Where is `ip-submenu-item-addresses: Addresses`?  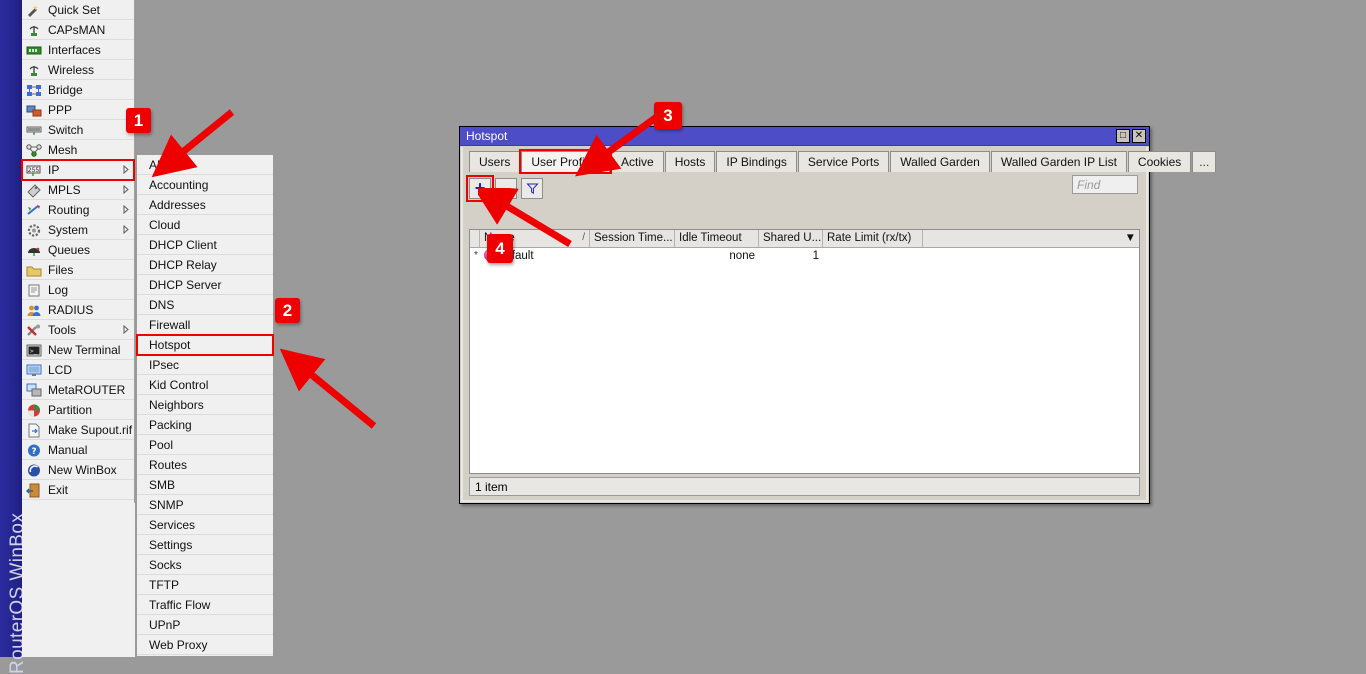
ip-submenu-item-addresses: Addresses is located at coordinates (205, 205).